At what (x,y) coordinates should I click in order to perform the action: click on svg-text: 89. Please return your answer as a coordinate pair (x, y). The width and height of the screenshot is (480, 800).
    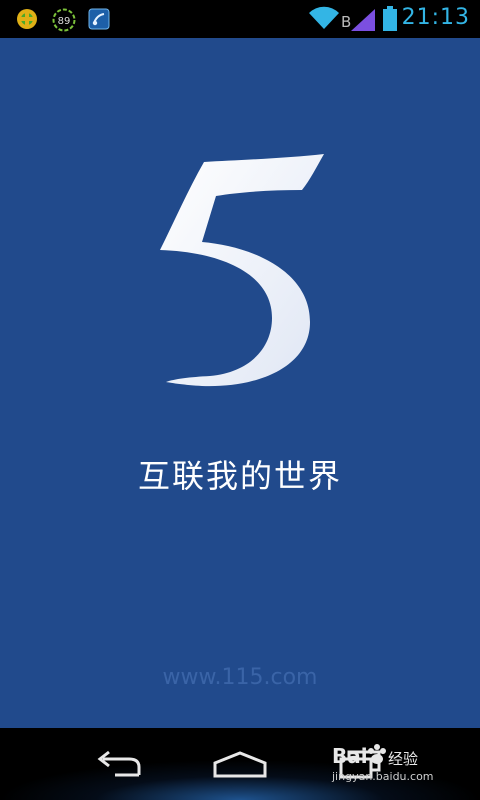
    Looking at the image, I should click on (64, 21).